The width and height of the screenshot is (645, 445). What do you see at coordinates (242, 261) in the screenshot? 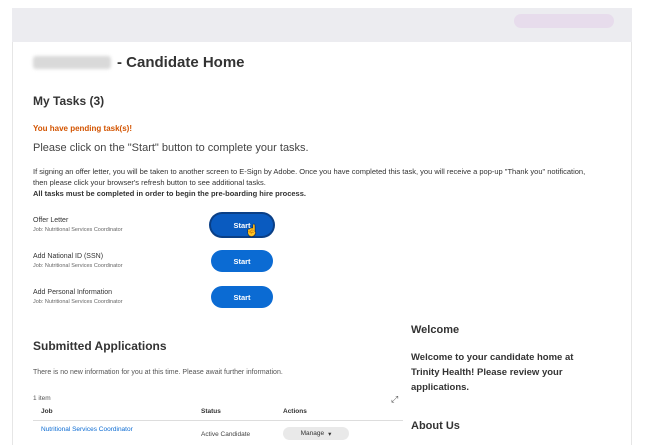
I see `start-button-national-id: Start` at bounding box center [242, 261].